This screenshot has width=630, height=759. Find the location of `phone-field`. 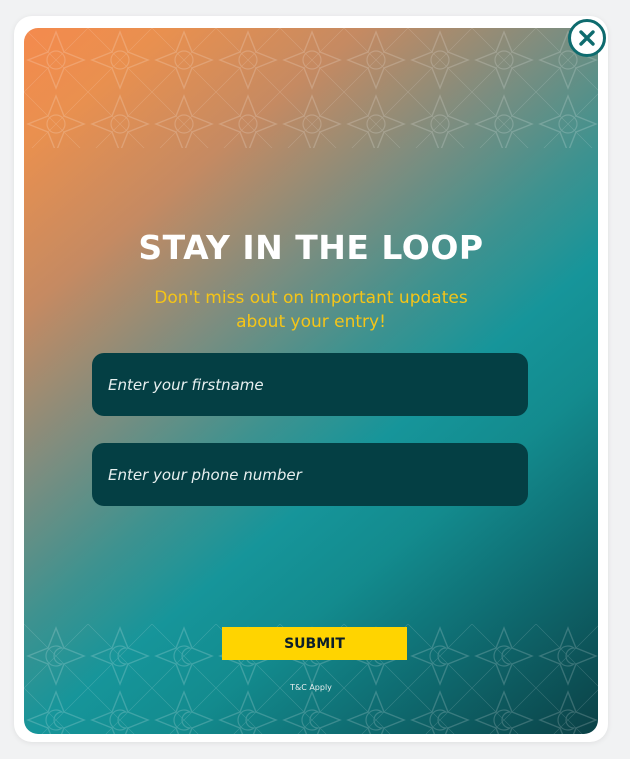

phone-field is located at coordinates (310, 474).